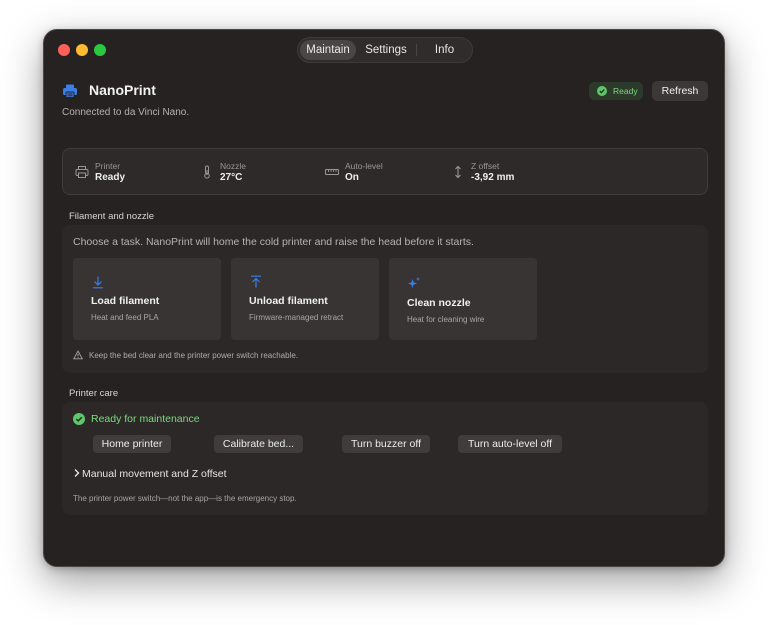 This screenshot has height=625, width=768. Describe the element at coordinates (485, 166) in the screenshot. I see `z-offset-stat-label: Z offset` at that location.